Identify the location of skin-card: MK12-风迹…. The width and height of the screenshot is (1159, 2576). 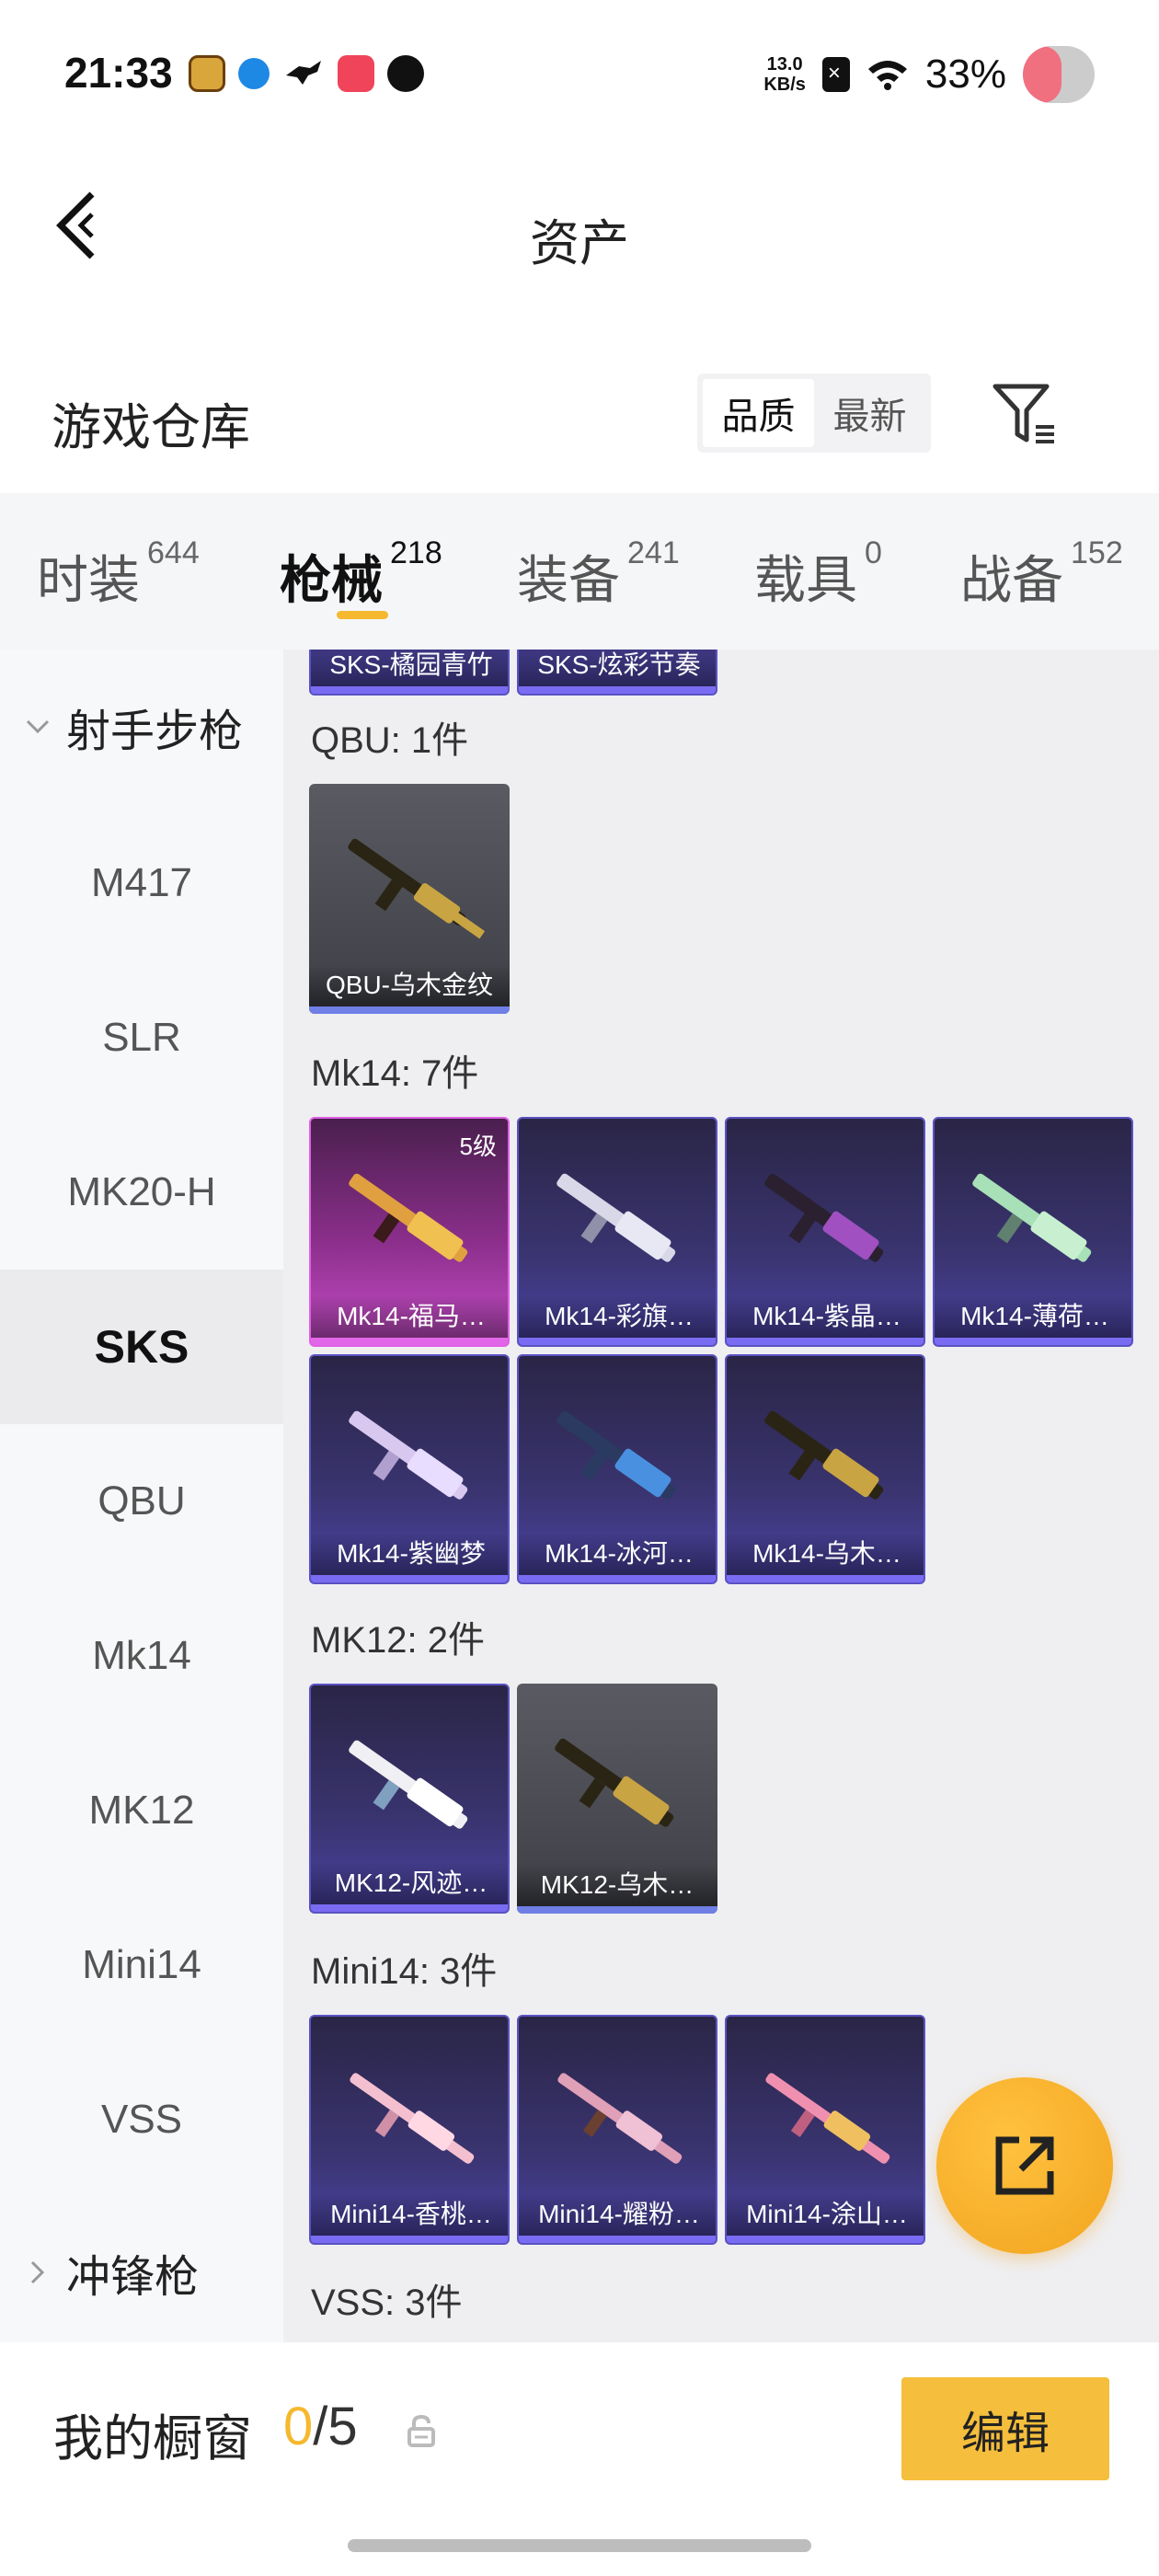
(409, 1799).